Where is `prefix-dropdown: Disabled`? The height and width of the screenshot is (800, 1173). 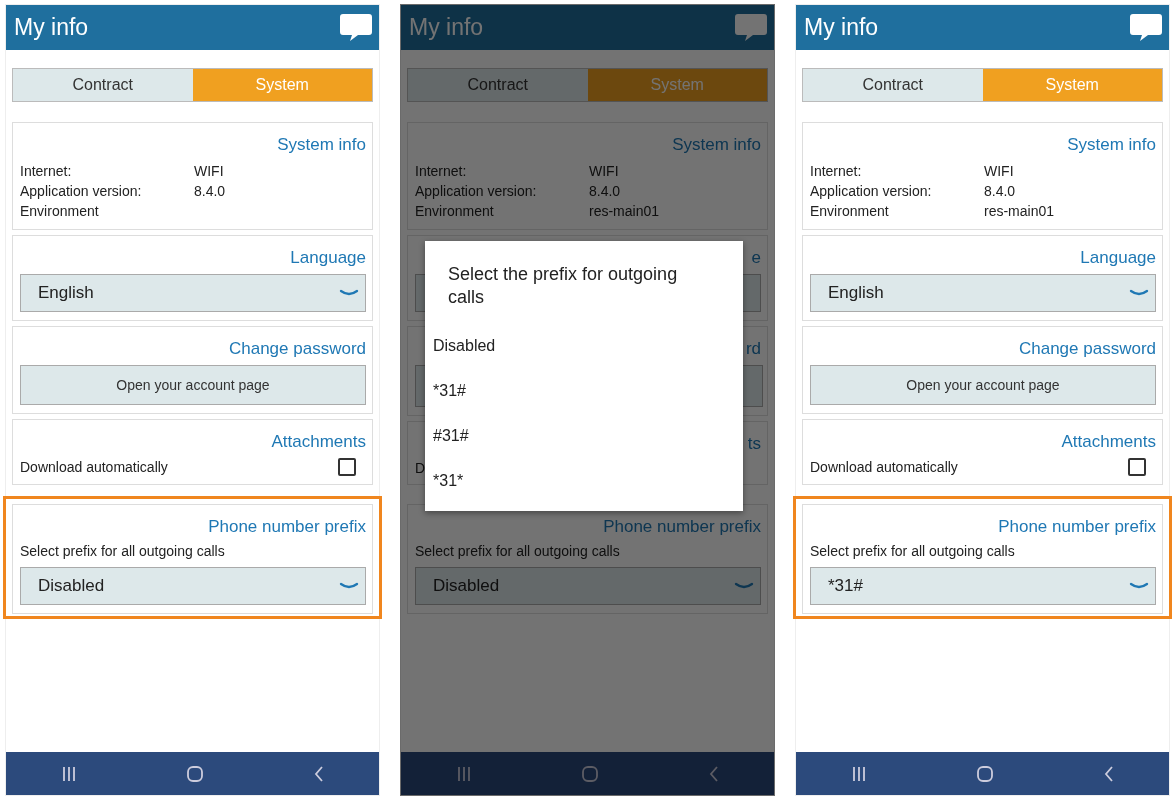 prefix-dropdown: Disabled is located at coordinates (193, 586).